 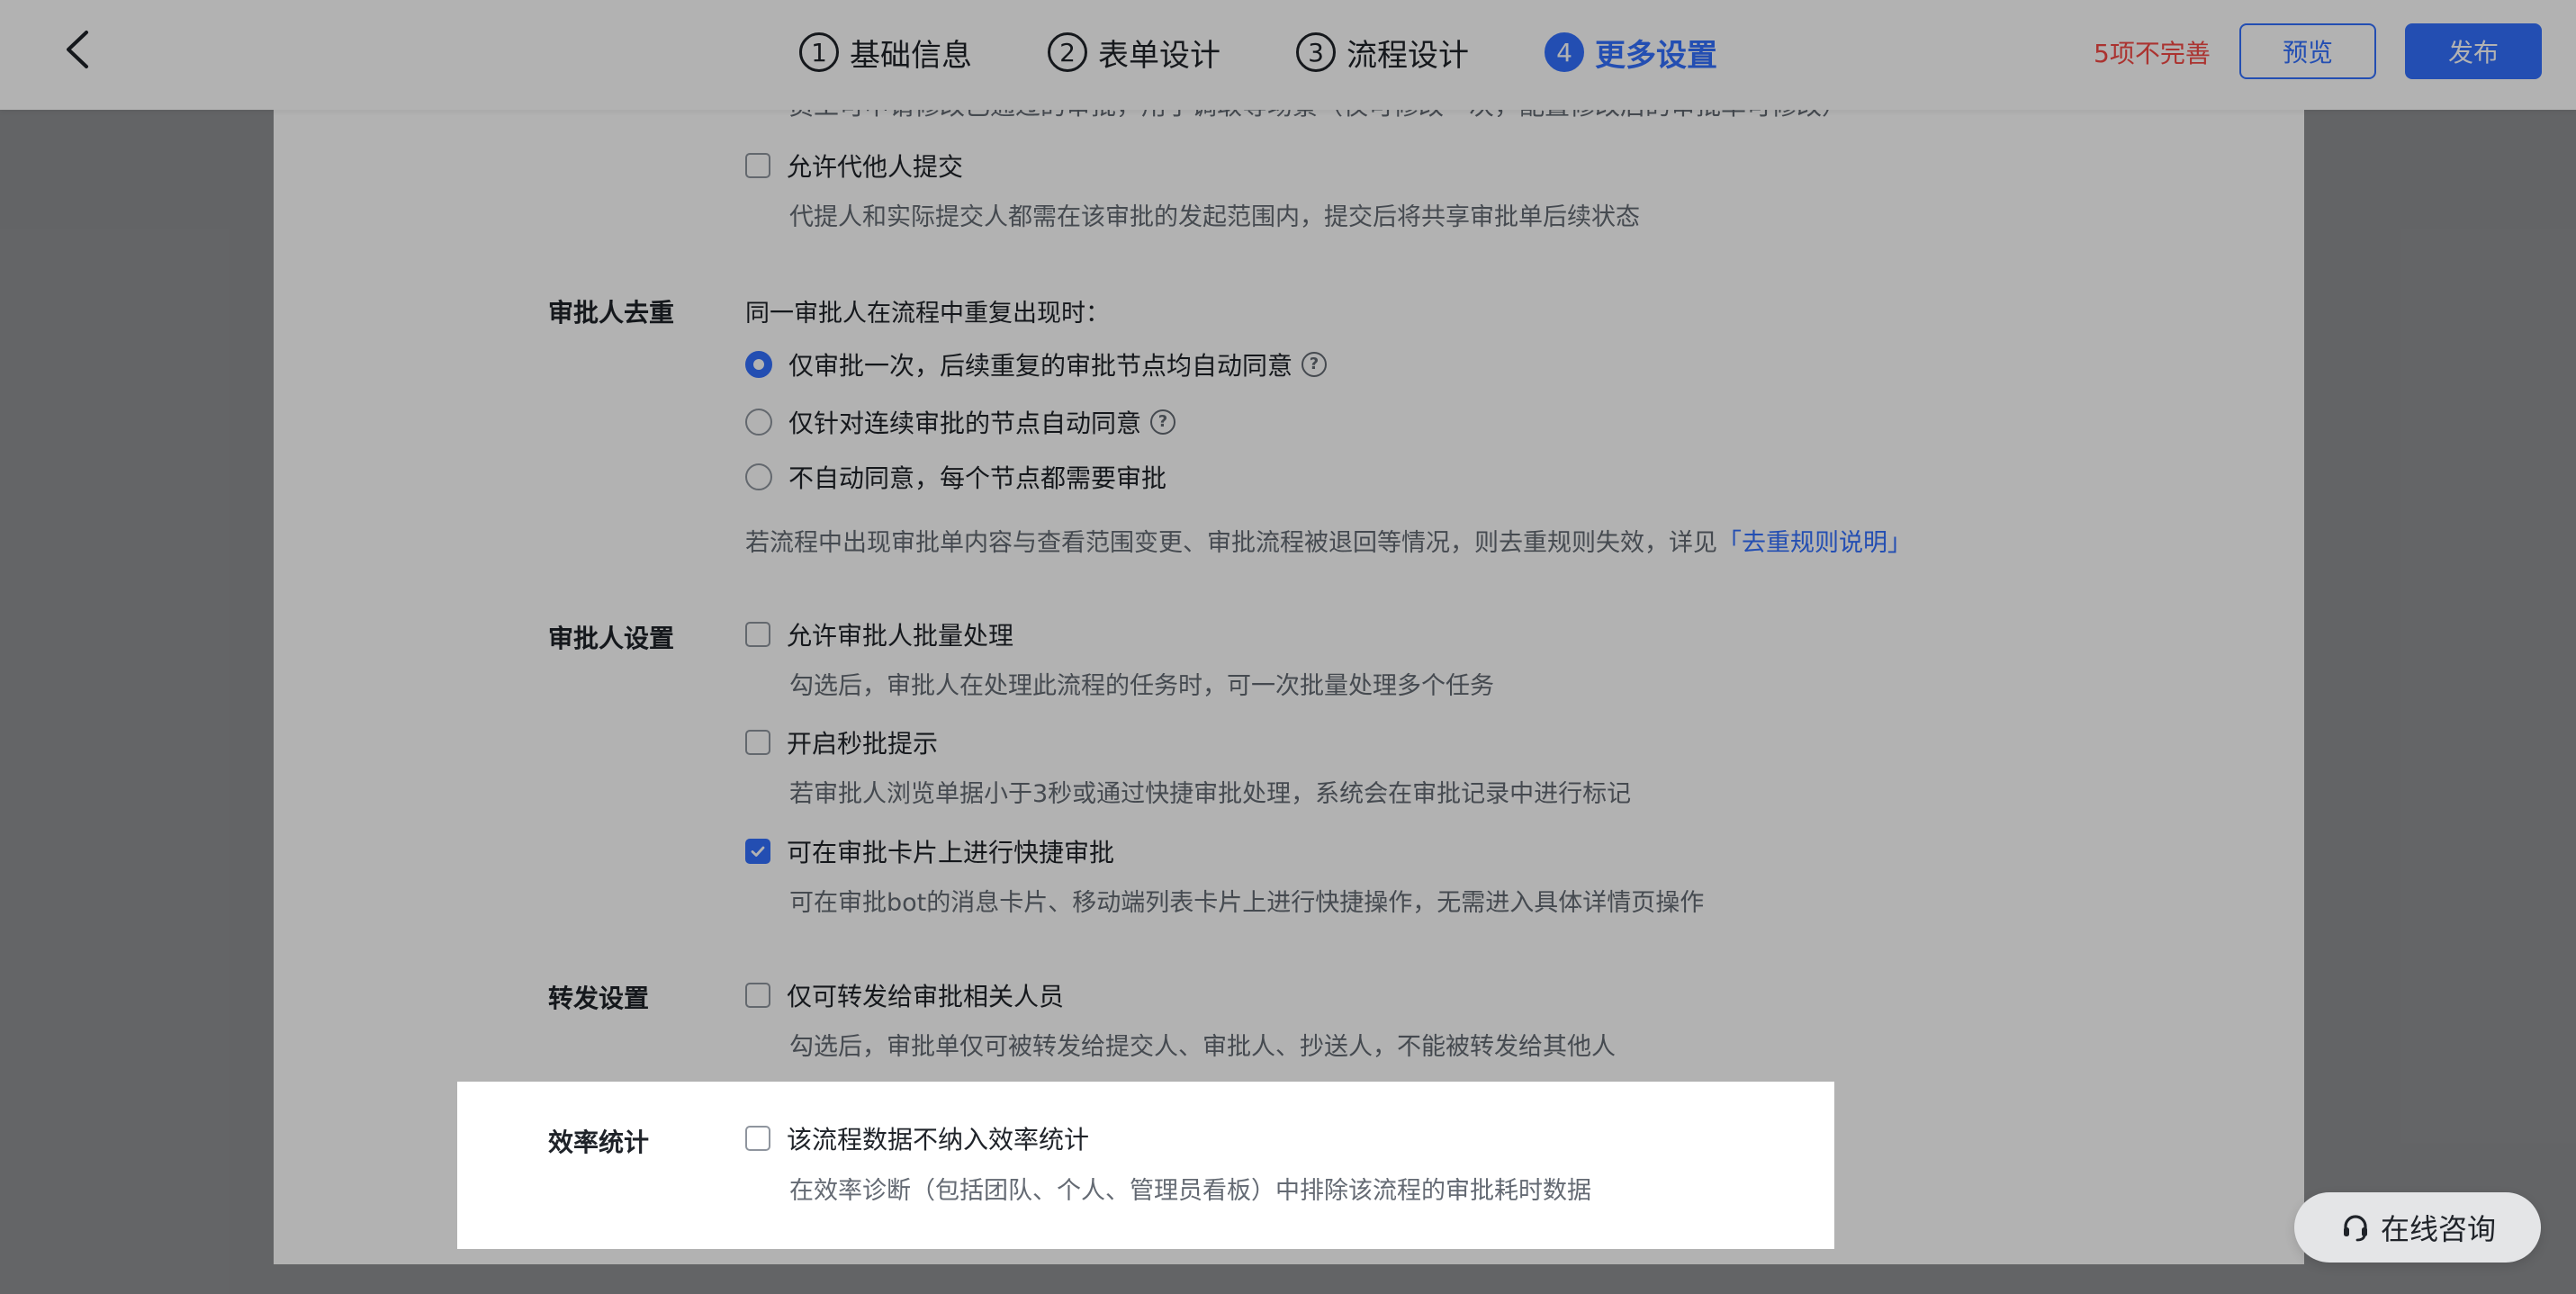 What do you see at coordinates (599, 999) in the screenshot?
I see `forward-section-label: 转发设置` at bounding box center [599, 999].